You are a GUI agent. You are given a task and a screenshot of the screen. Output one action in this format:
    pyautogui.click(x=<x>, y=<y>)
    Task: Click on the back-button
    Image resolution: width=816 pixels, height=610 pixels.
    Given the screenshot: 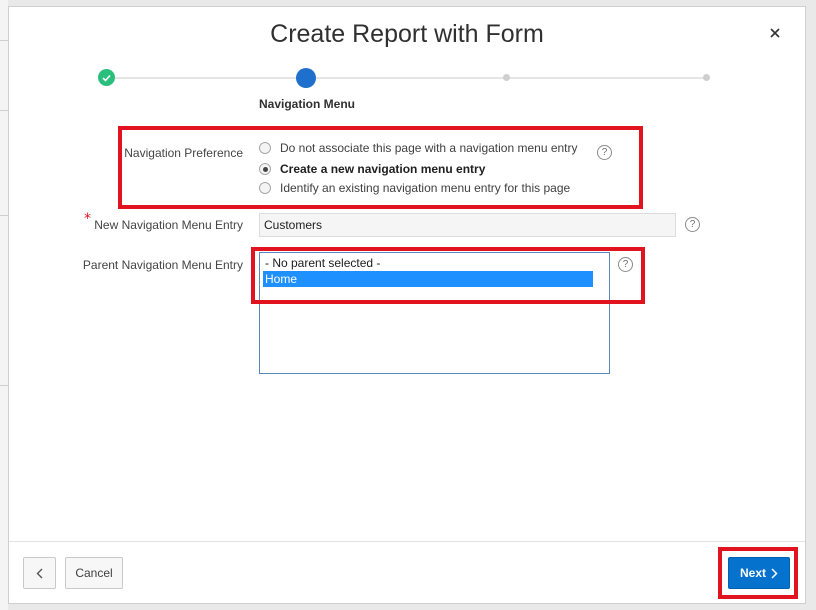 What is the action you would take?
    pyautogui.click(x=39, y=573)
    